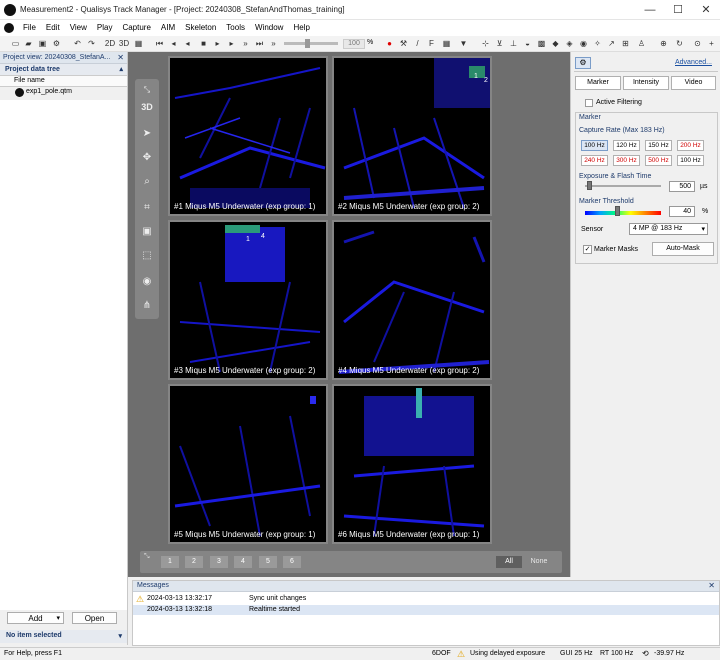 This screenshot has height=660, width=720. What do you see at coordinates (147, 182) in the screenshot?
I see `zoom-magnifier-icon: ⌕` at bounding box center [147, 182].